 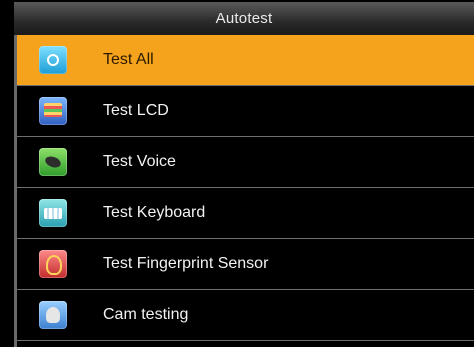 I want to click on menu-item-label: Test Keyboard, so click(x=154, y=212).